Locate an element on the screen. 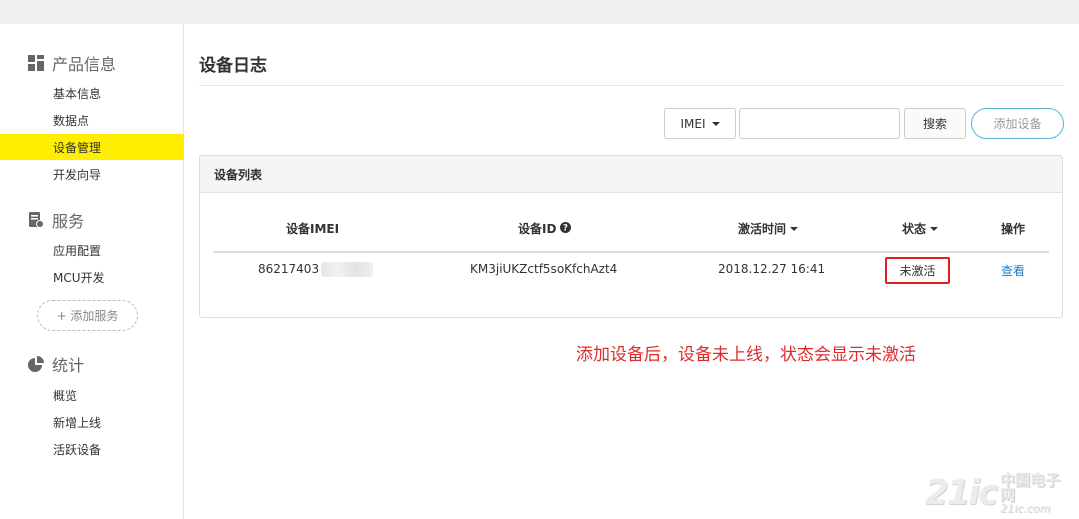 The image size is (1079, 519). watermark-text: 中国电子网 21ic.com is located at coordinates (1037, 492).